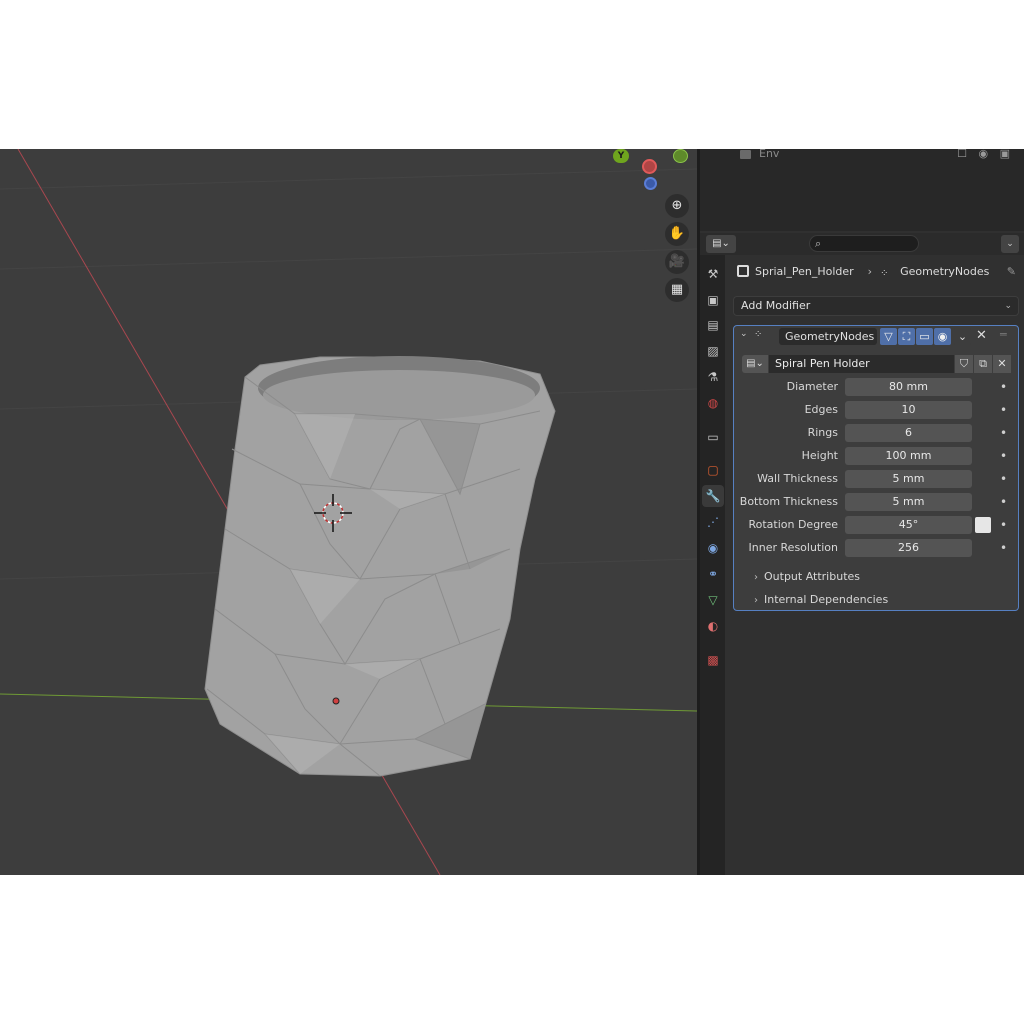  I want to click on tool-tab-icon: ⚒, so click(713, 274).